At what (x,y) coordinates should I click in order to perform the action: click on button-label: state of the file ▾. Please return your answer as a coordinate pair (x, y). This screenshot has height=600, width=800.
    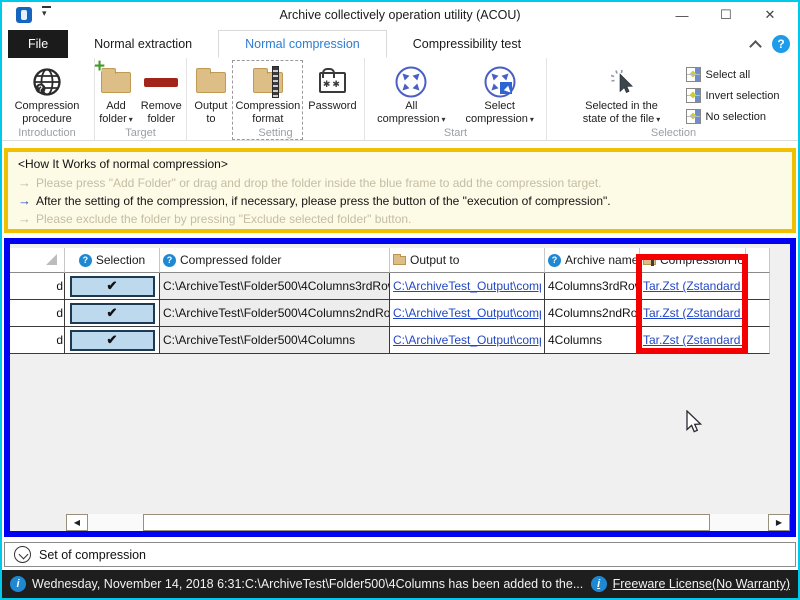
    Looking at the image, I should click on (621, 119).